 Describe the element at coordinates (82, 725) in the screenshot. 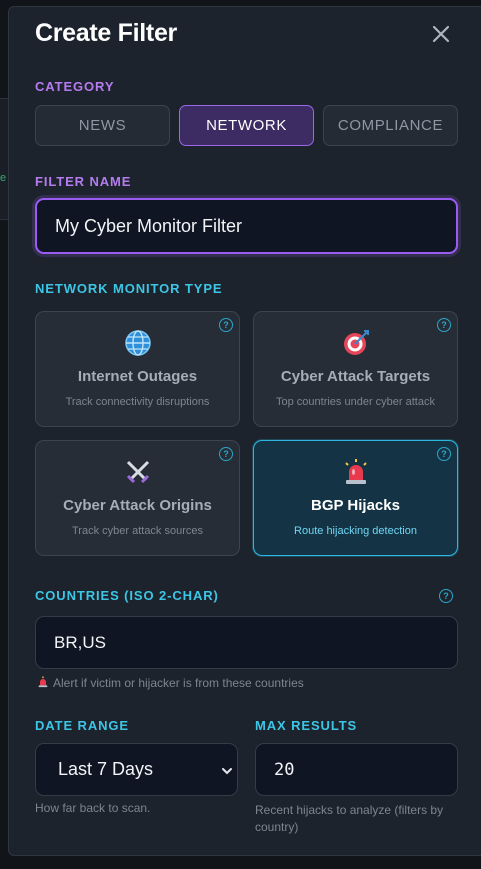

I see `date-range-label: DATE RANGE` at that location.